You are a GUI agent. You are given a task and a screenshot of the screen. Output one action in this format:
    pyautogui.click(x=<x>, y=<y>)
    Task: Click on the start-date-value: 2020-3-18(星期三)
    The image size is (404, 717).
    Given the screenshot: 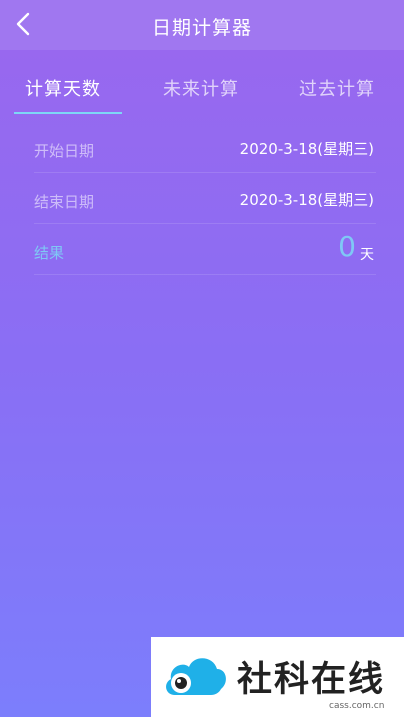 What is the action you would take?
    pyautogui.click(x=307, y=148)
    